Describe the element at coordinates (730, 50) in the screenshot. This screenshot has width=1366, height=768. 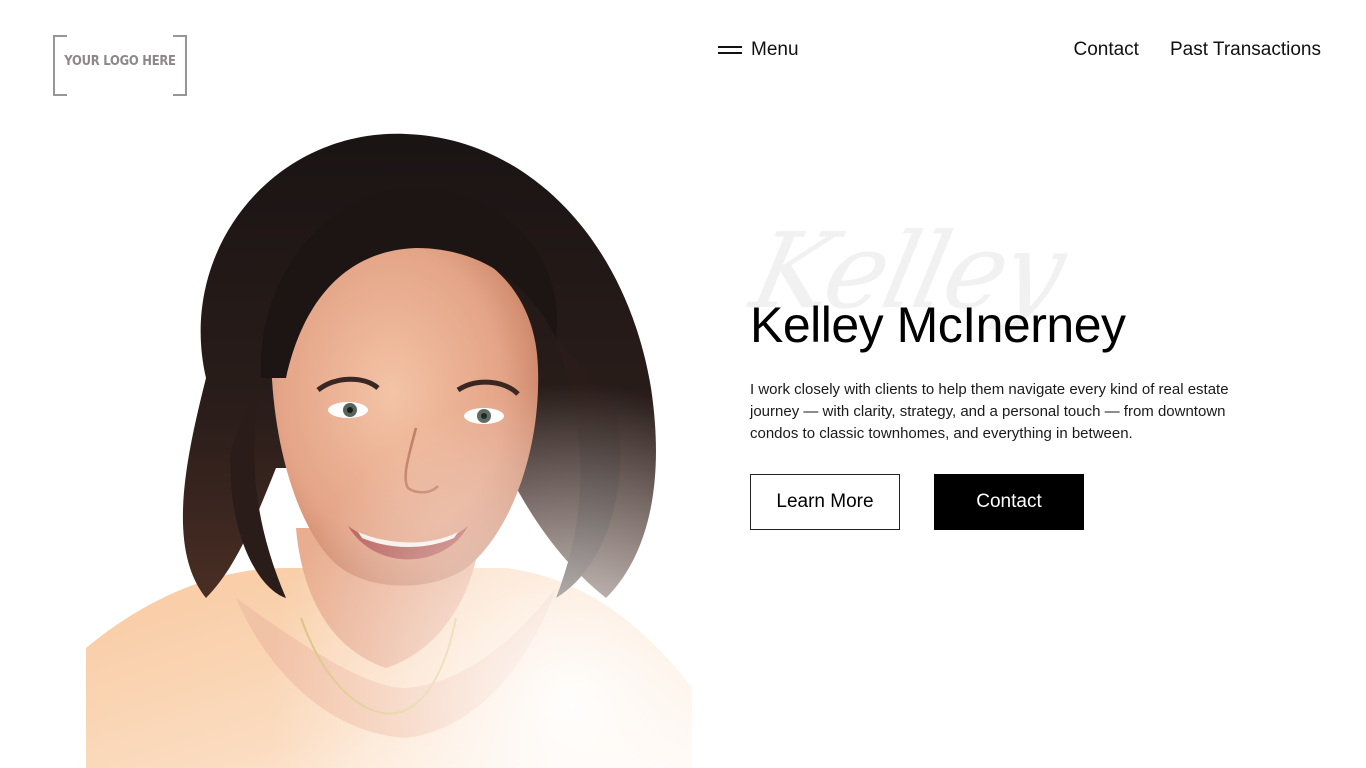
I see `hamburger-menu-icon` at that location.